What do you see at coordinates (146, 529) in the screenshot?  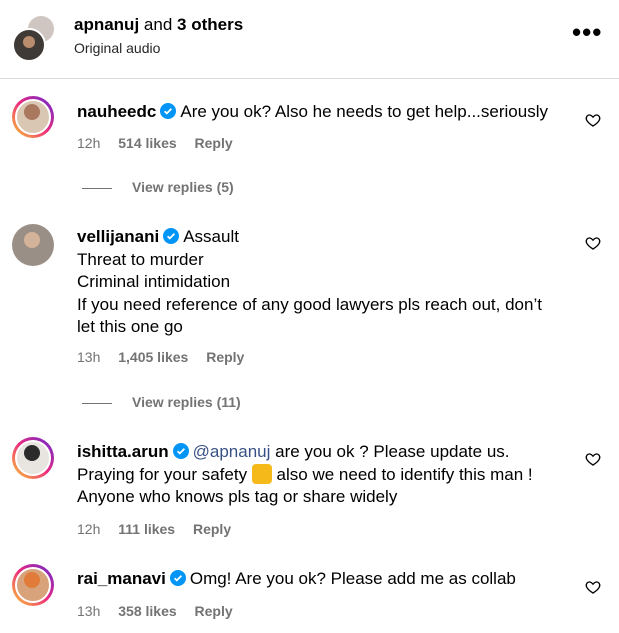 I see `comment-likes: 111 likes` at bounding box center [146, 529].